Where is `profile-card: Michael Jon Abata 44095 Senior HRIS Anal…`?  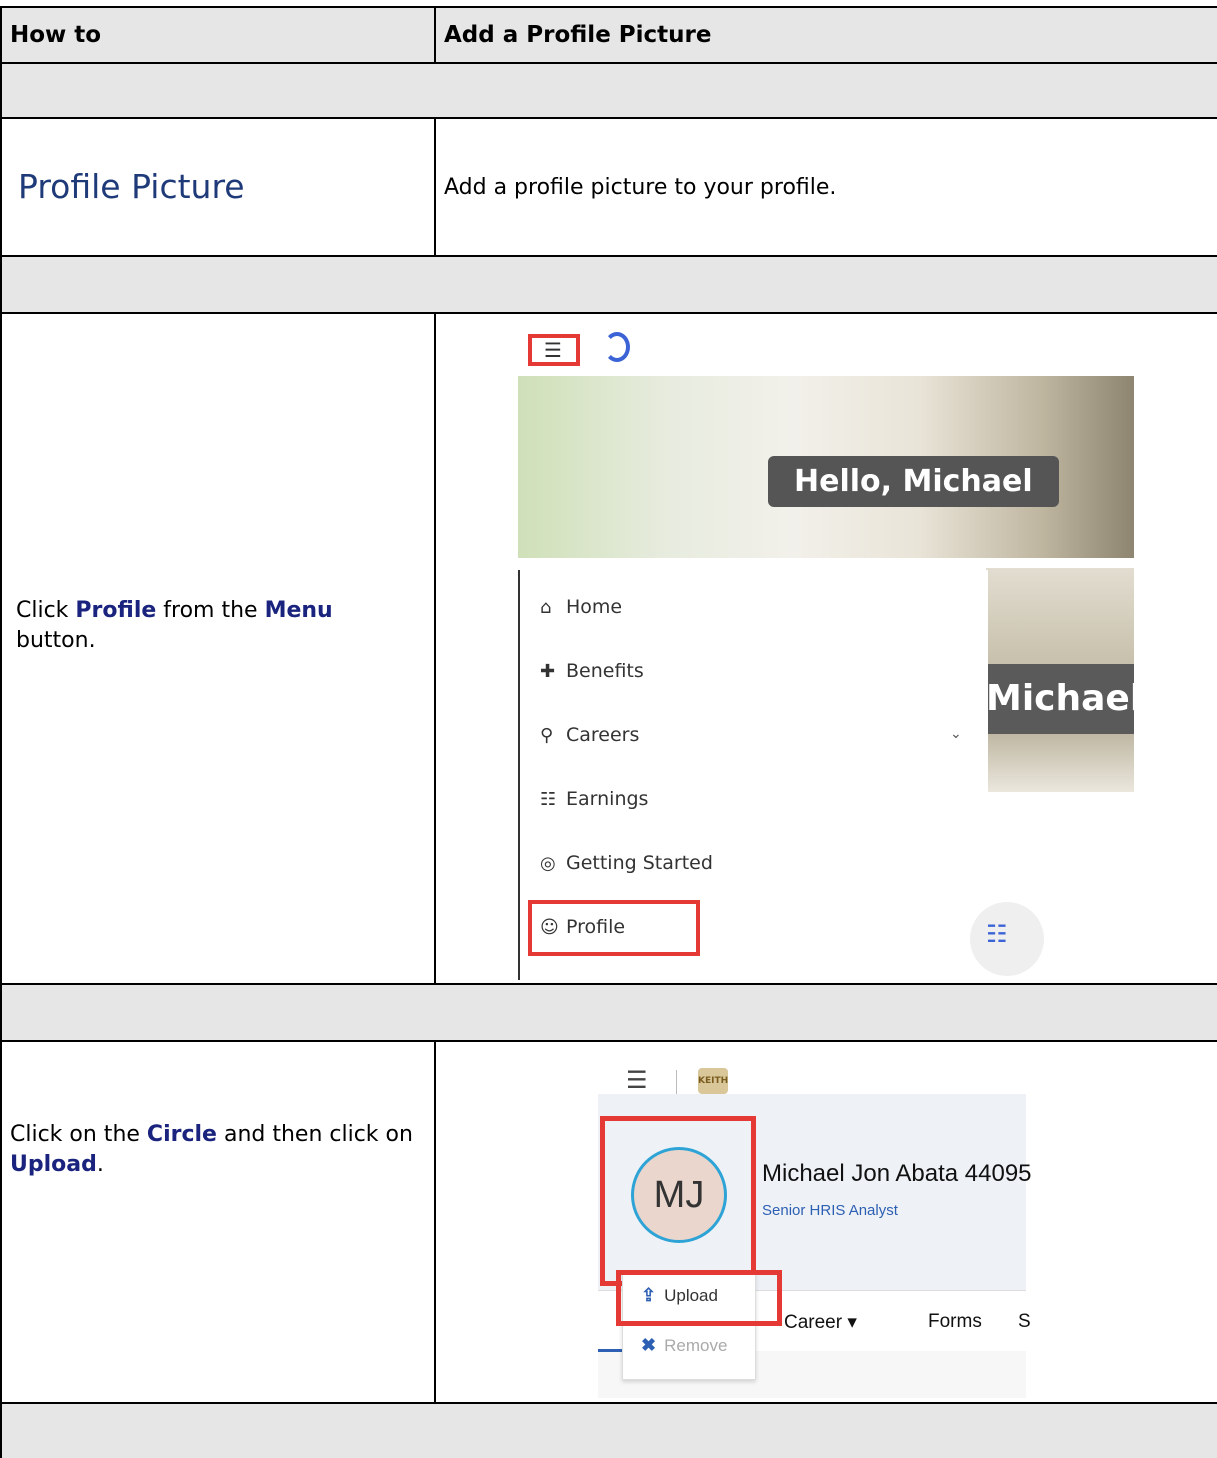
profile-card: Michael Jon Abata 44095 Senior HRIS Anal… is located at coordinates (815, 1246).